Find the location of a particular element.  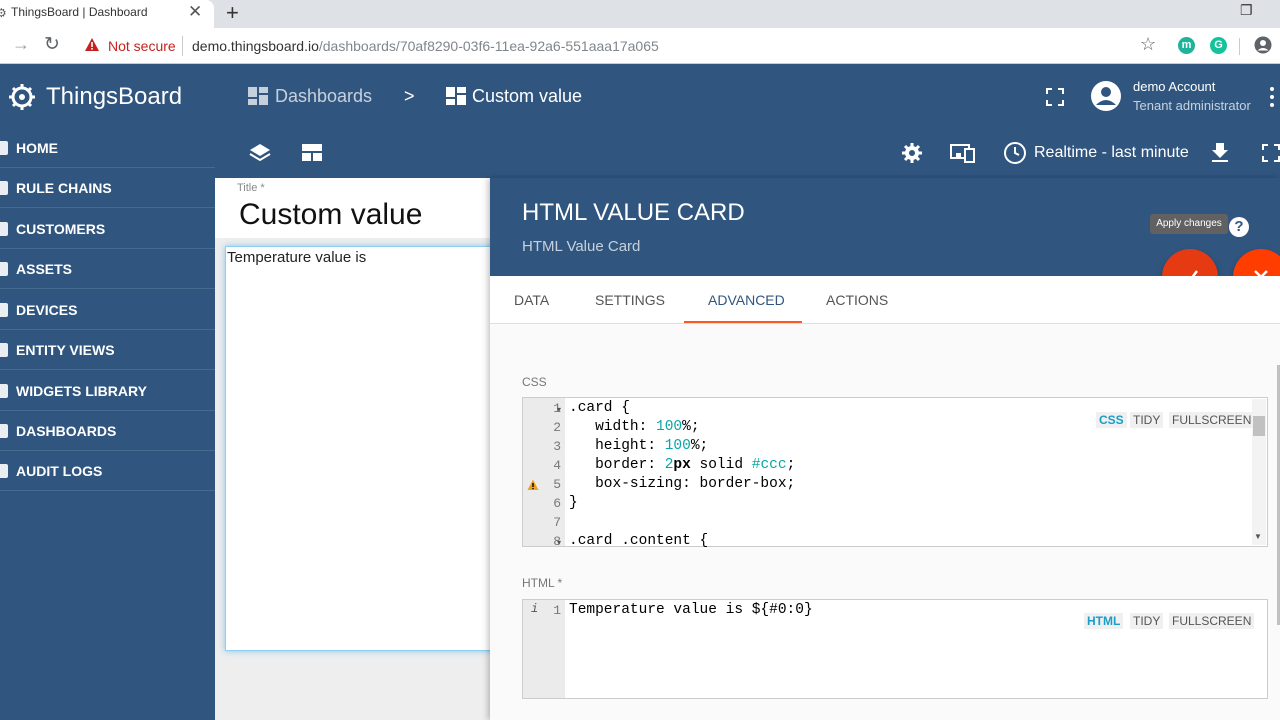

html-label: HTML * is located at coordinates (542, 583).